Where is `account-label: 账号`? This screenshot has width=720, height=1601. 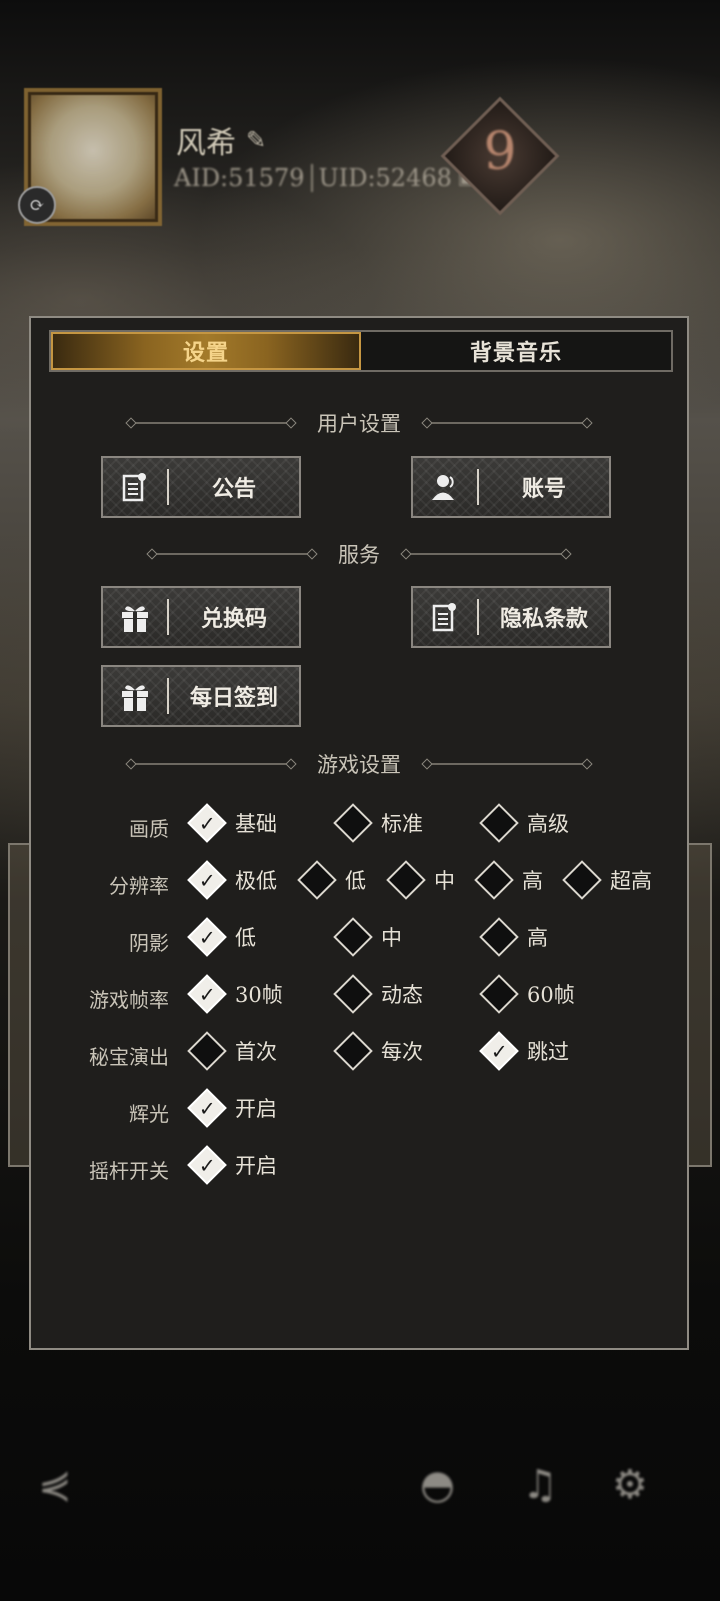 account-label: 账号 is located at coordinates (543, 489).